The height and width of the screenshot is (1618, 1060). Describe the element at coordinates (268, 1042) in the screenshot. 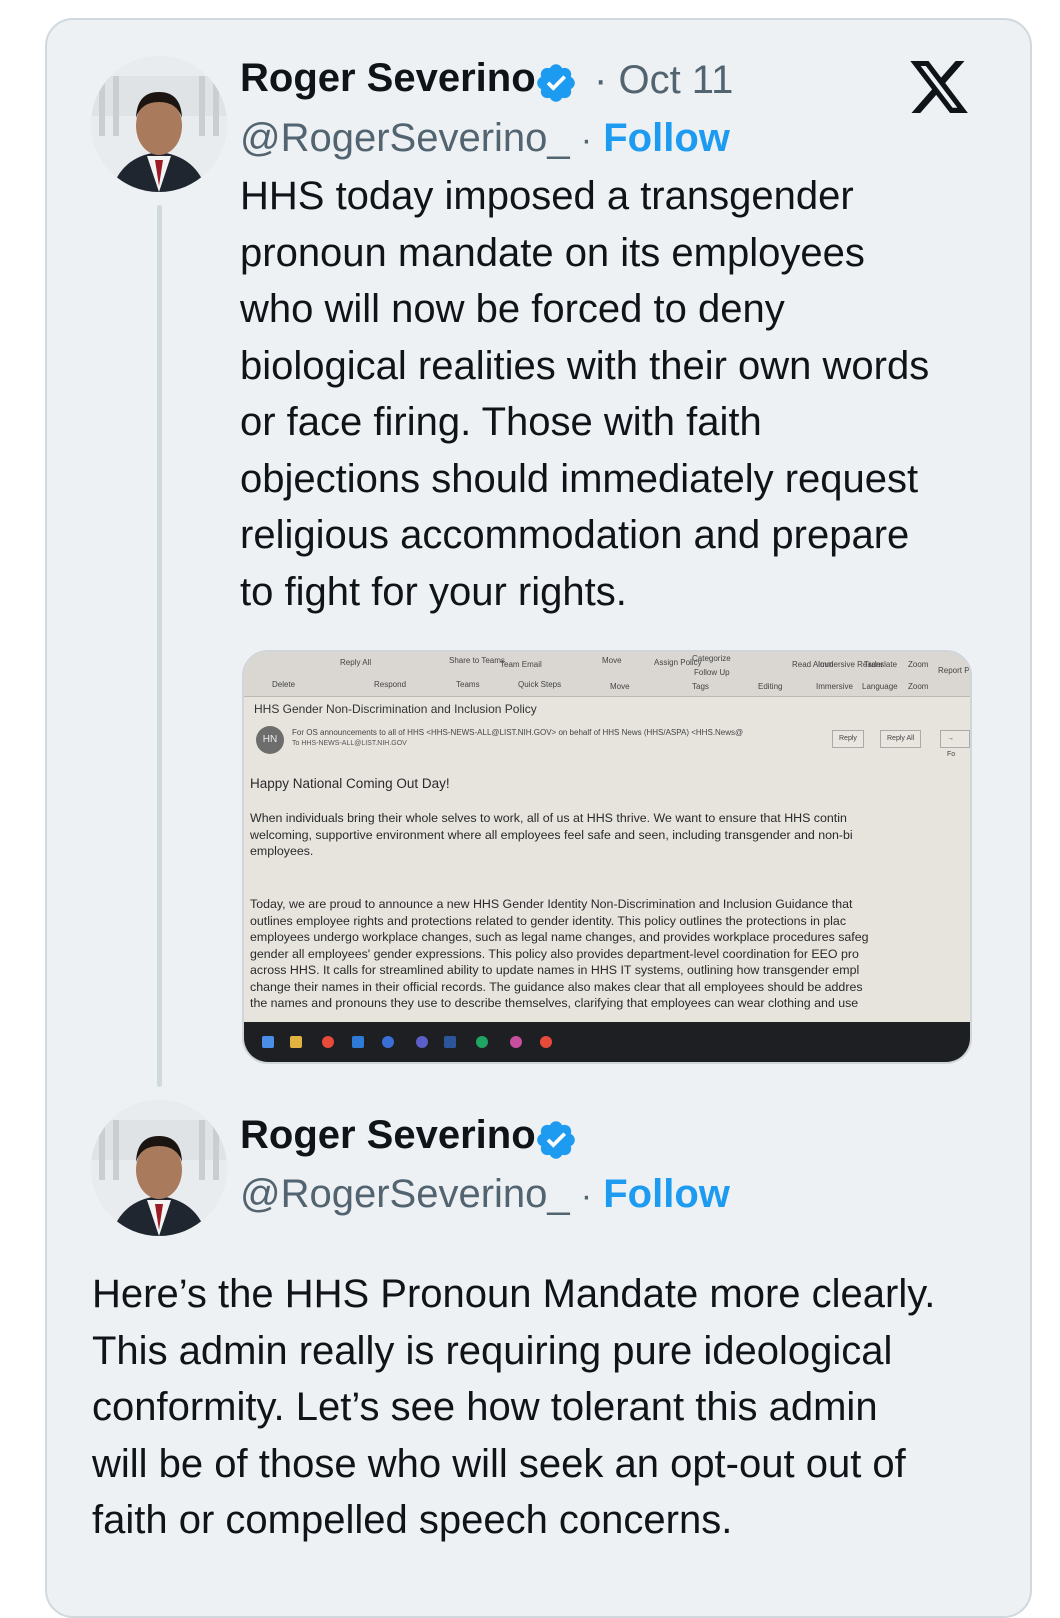

I see `windows-start-icon` at that location.